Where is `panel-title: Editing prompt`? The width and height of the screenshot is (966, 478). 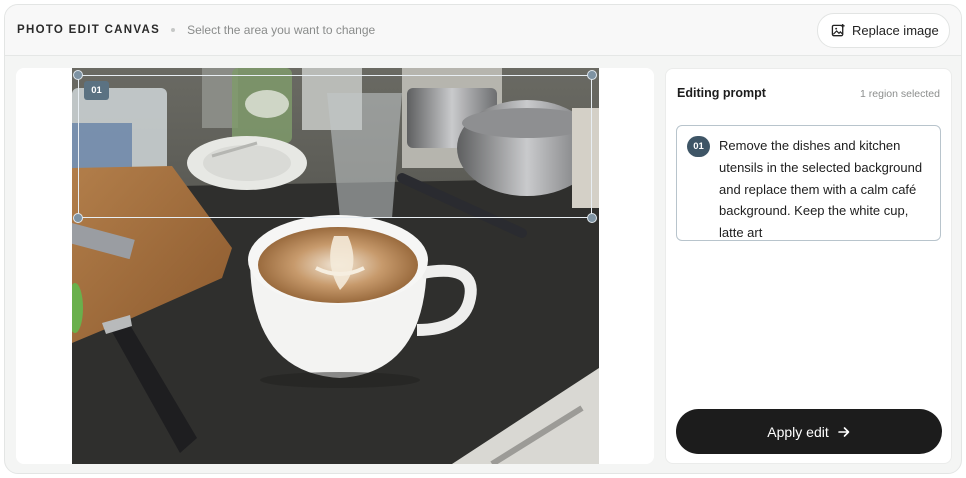
panel-title: Editing prompt is located at coordinates (721, 93).